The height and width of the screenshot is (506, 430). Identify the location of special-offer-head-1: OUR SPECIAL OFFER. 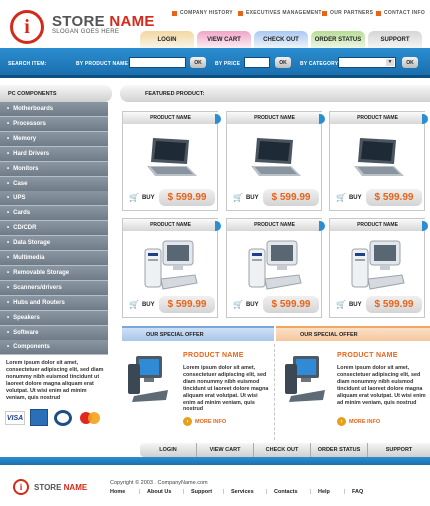
(198, 333).